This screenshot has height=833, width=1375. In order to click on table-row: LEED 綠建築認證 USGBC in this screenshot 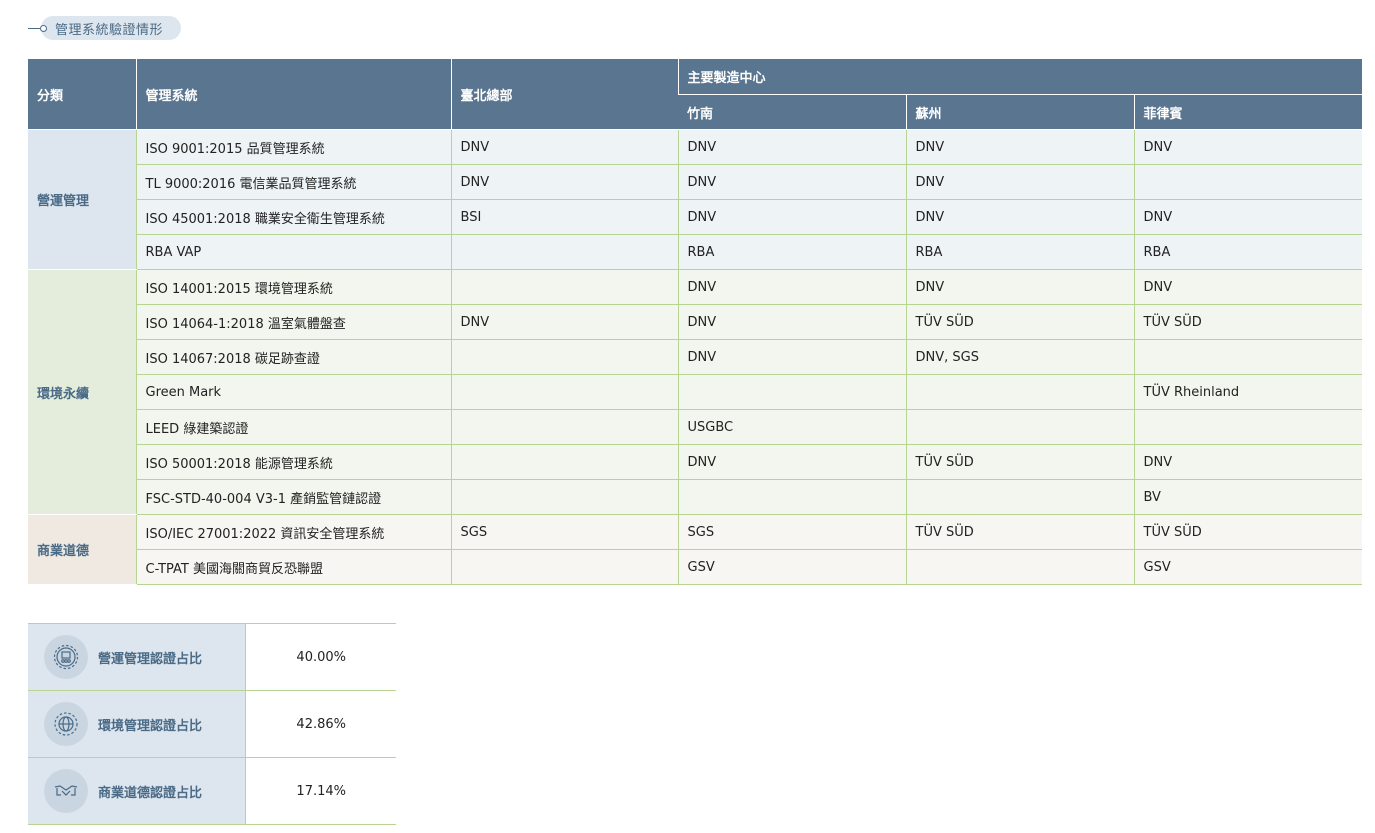, I will do `click(695, 427)`.